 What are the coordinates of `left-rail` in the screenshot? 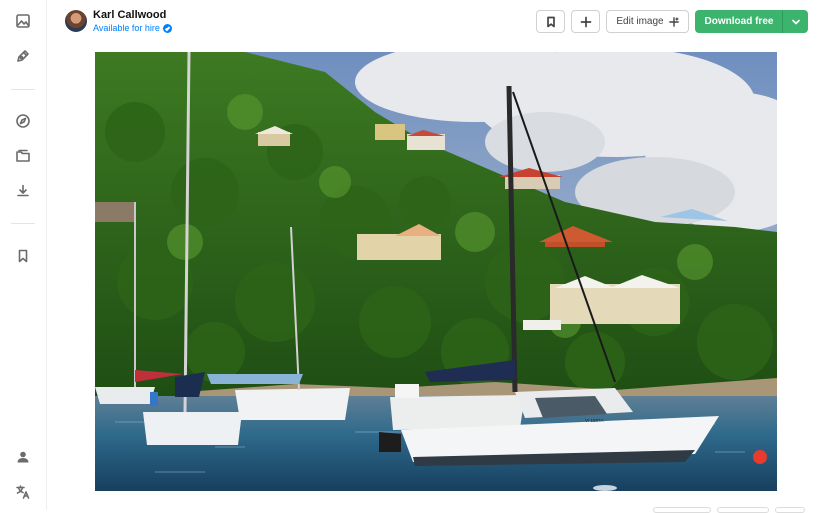 It's located at (23, 255).